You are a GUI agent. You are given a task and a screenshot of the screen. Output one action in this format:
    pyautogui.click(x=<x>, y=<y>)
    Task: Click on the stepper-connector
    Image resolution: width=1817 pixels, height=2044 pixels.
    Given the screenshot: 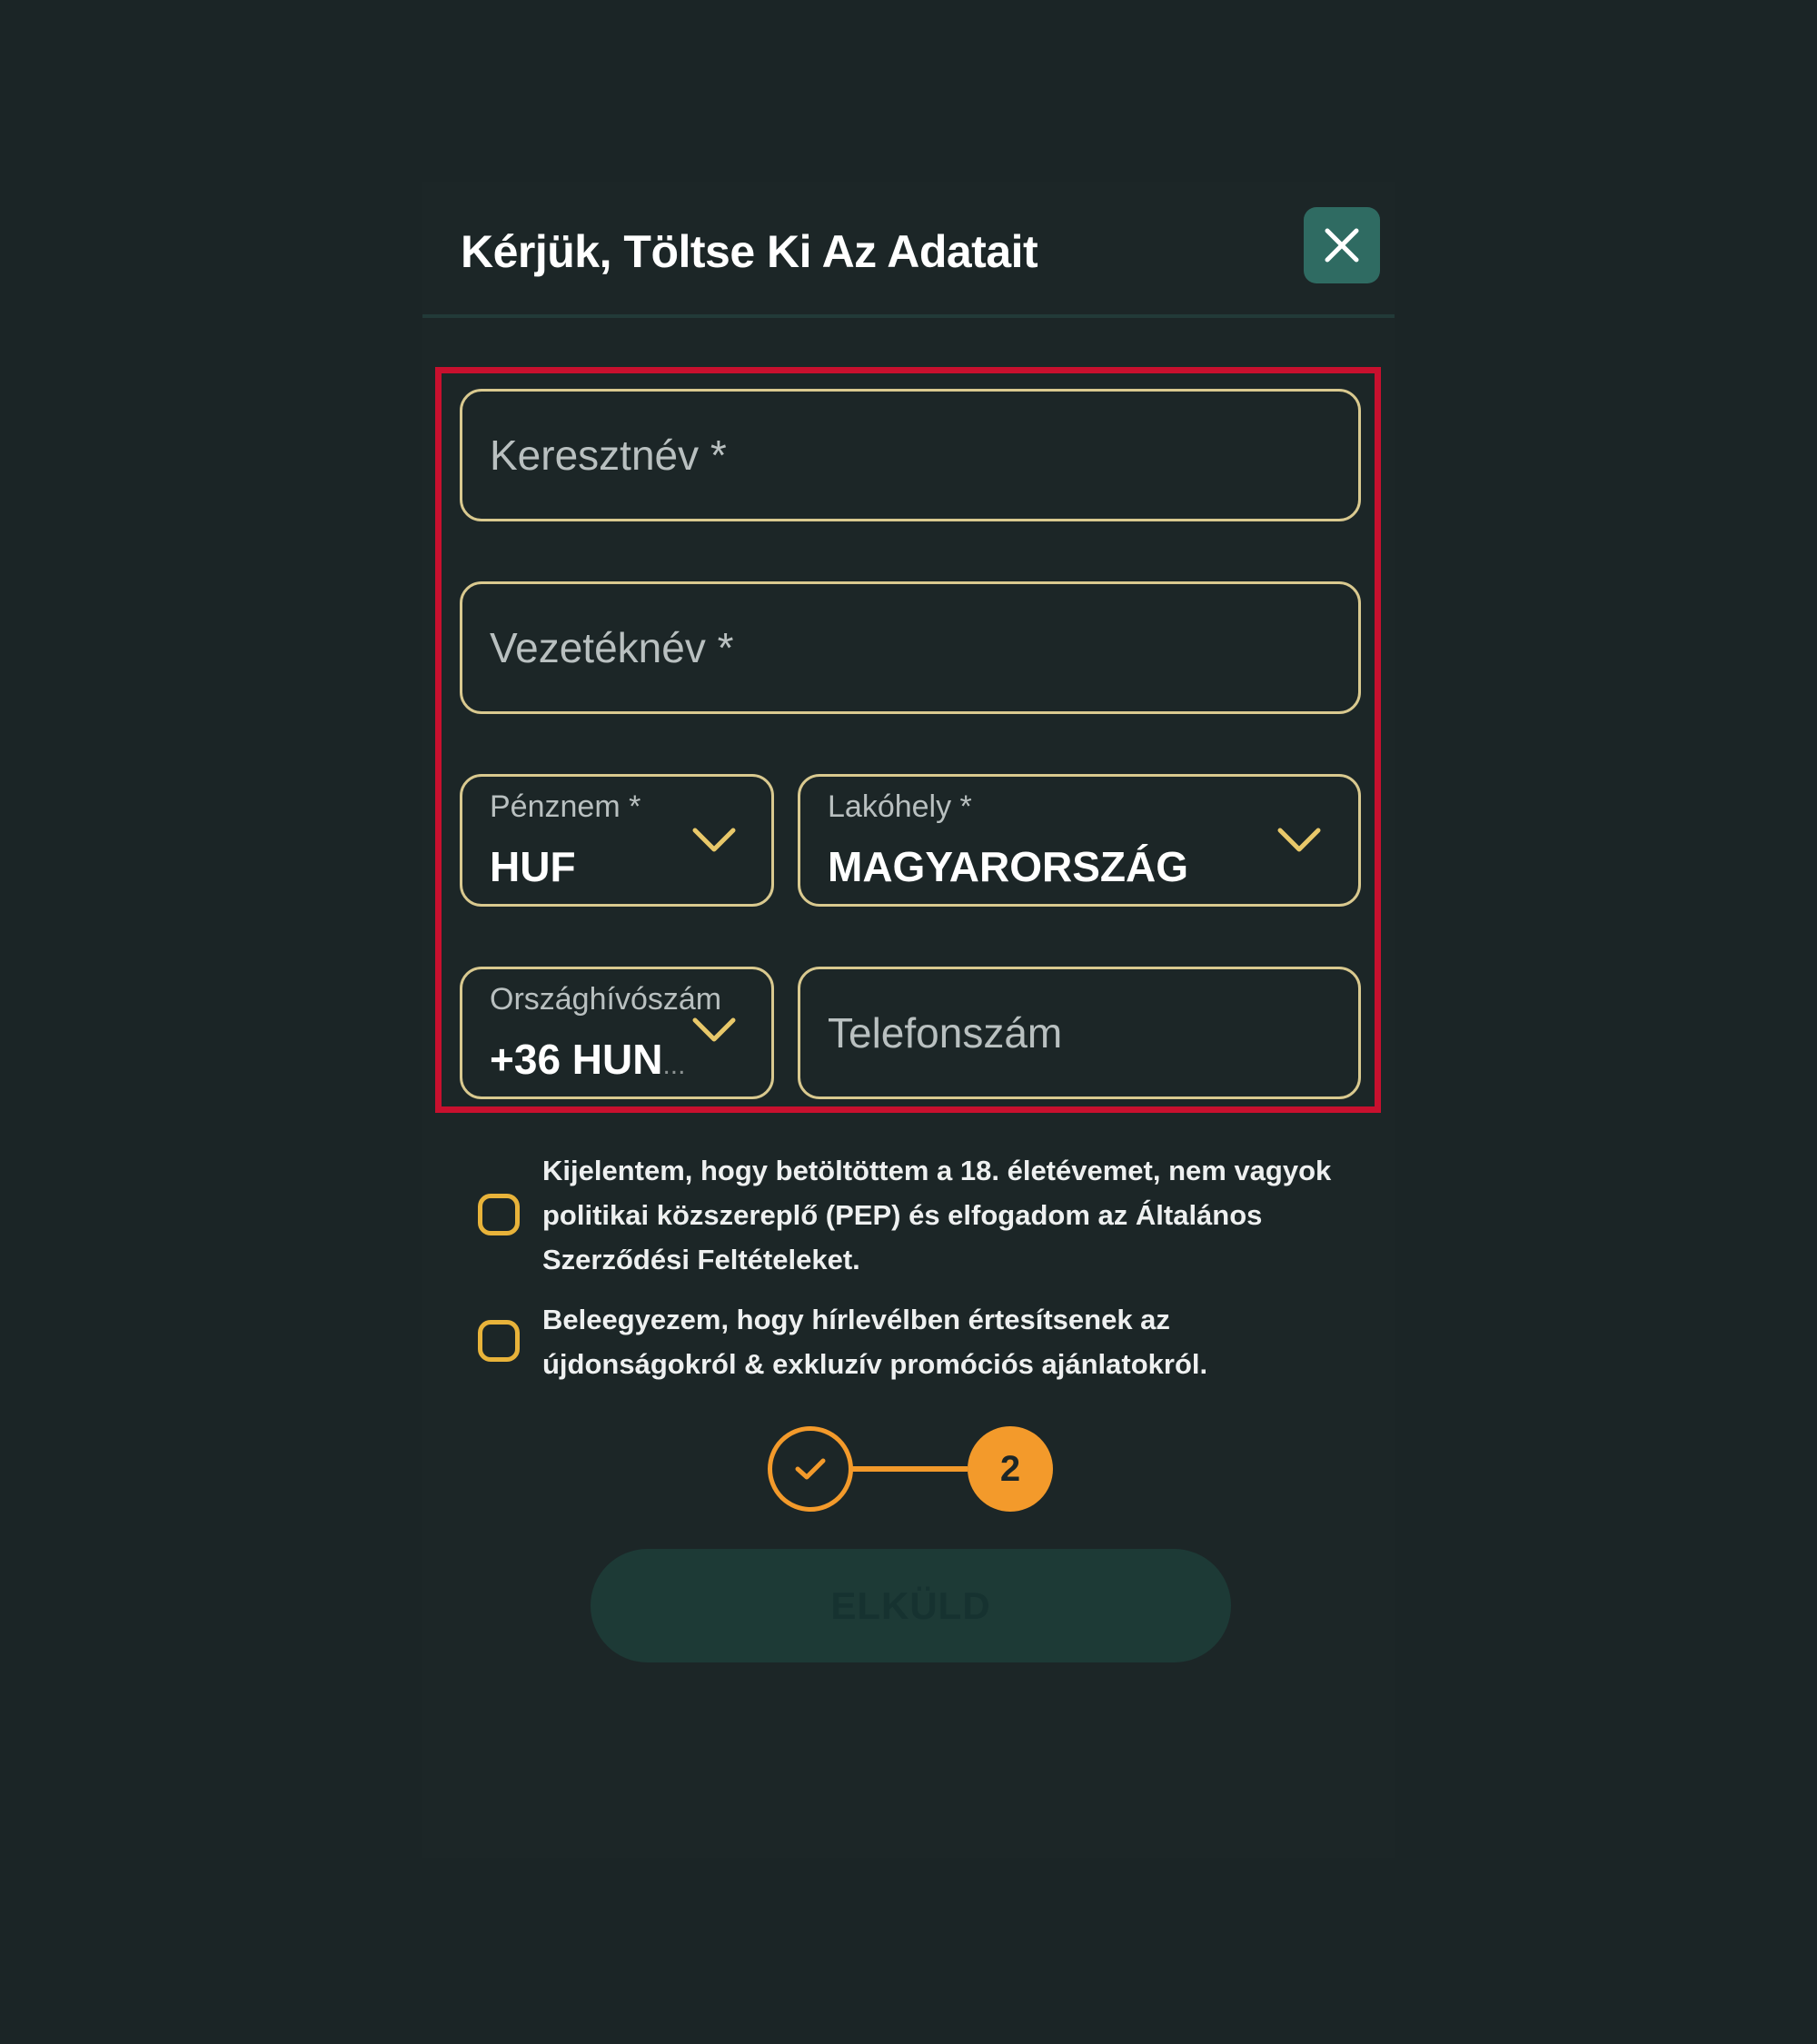 What is the action you would take?
    pyautogui.click(x=908, y=1469)
    